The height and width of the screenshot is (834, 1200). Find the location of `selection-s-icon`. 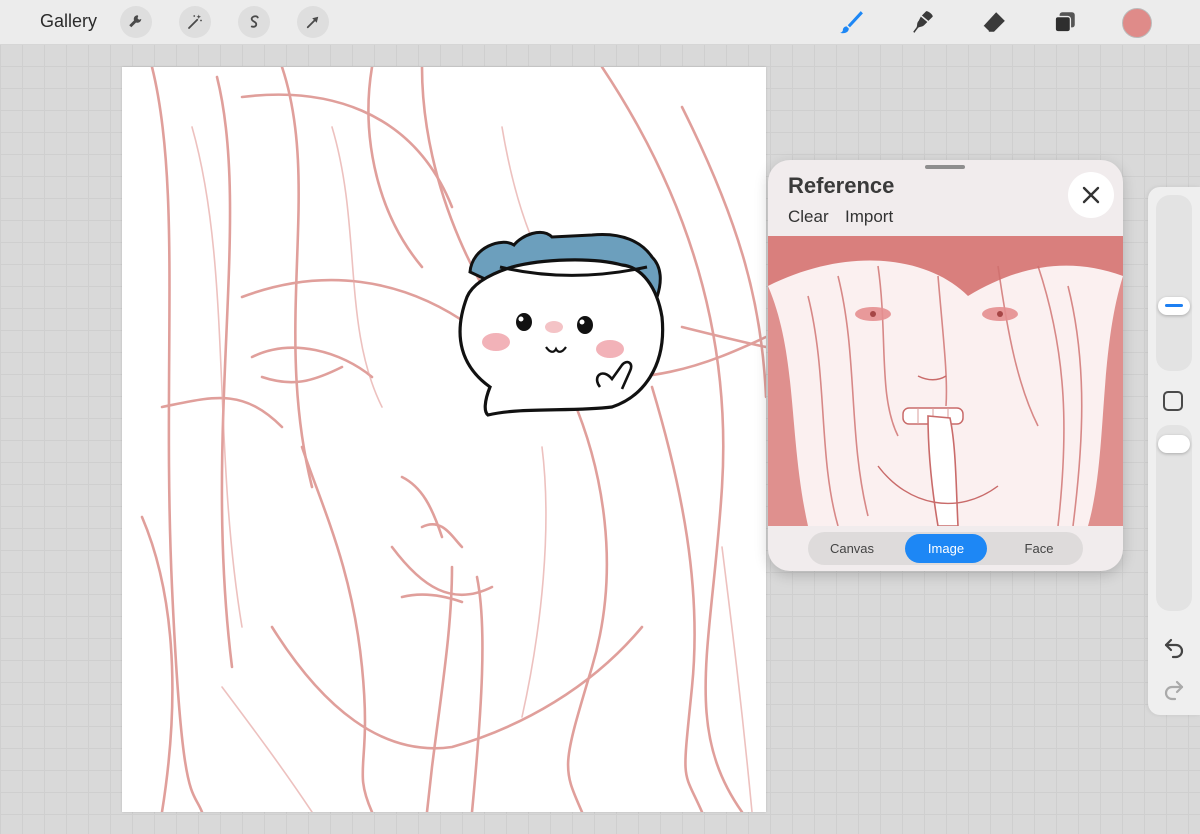

selection-s-icon is located at coordinates (254, 22).